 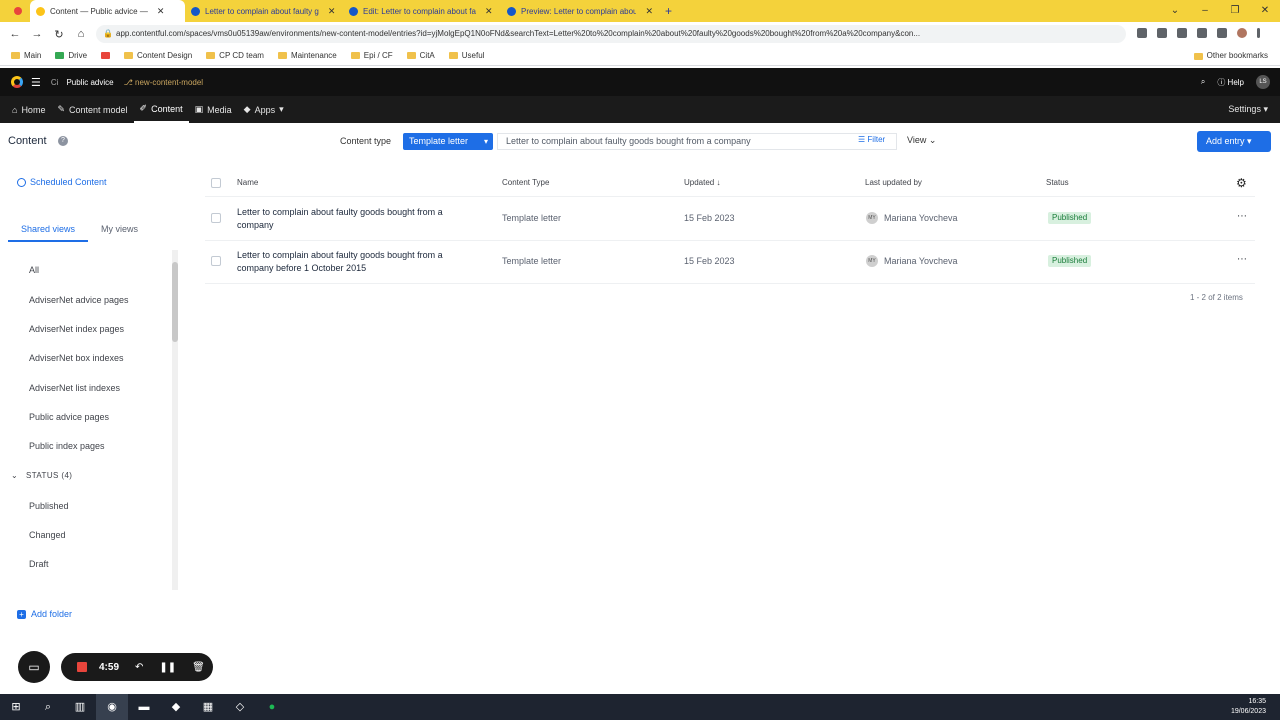 What do you see at coordinates (15, 11) in the screenshot?
I see `chrome-menu-icon` at bounding box center [15, 11].